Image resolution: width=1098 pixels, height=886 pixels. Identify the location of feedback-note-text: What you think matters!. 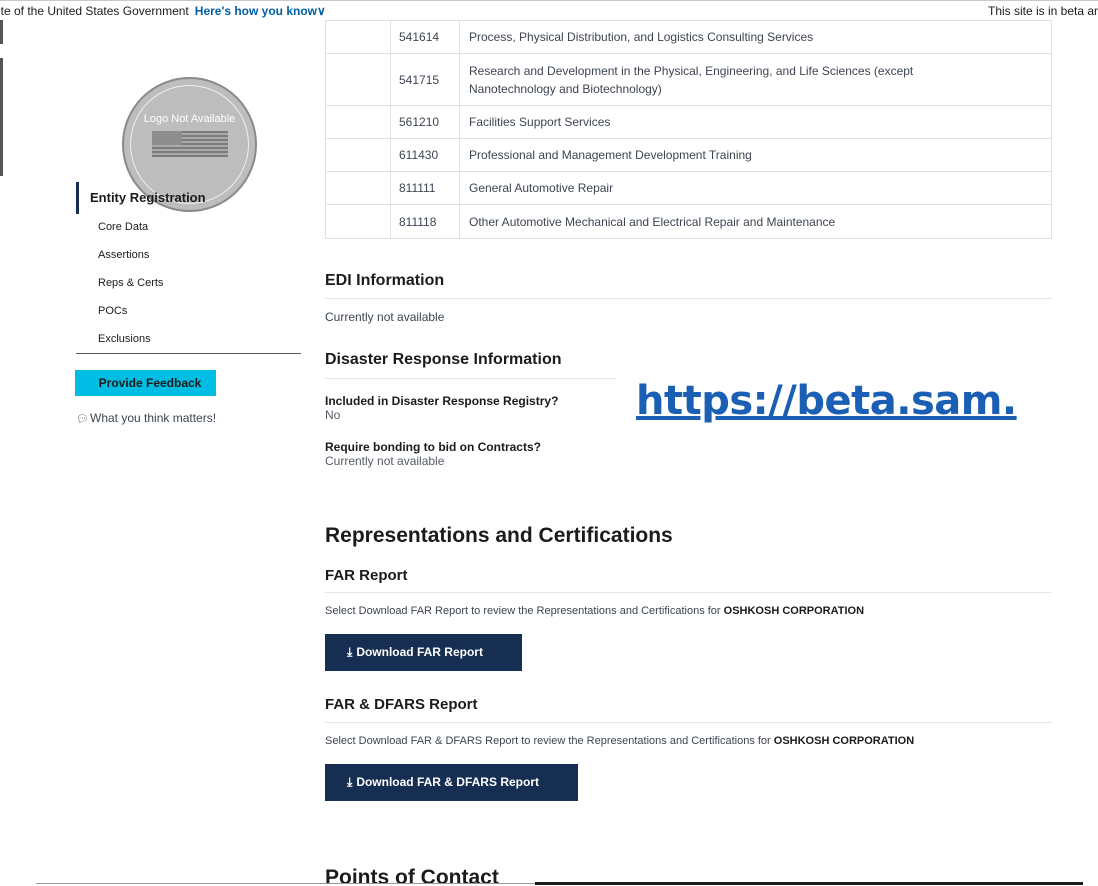
(153, 418).